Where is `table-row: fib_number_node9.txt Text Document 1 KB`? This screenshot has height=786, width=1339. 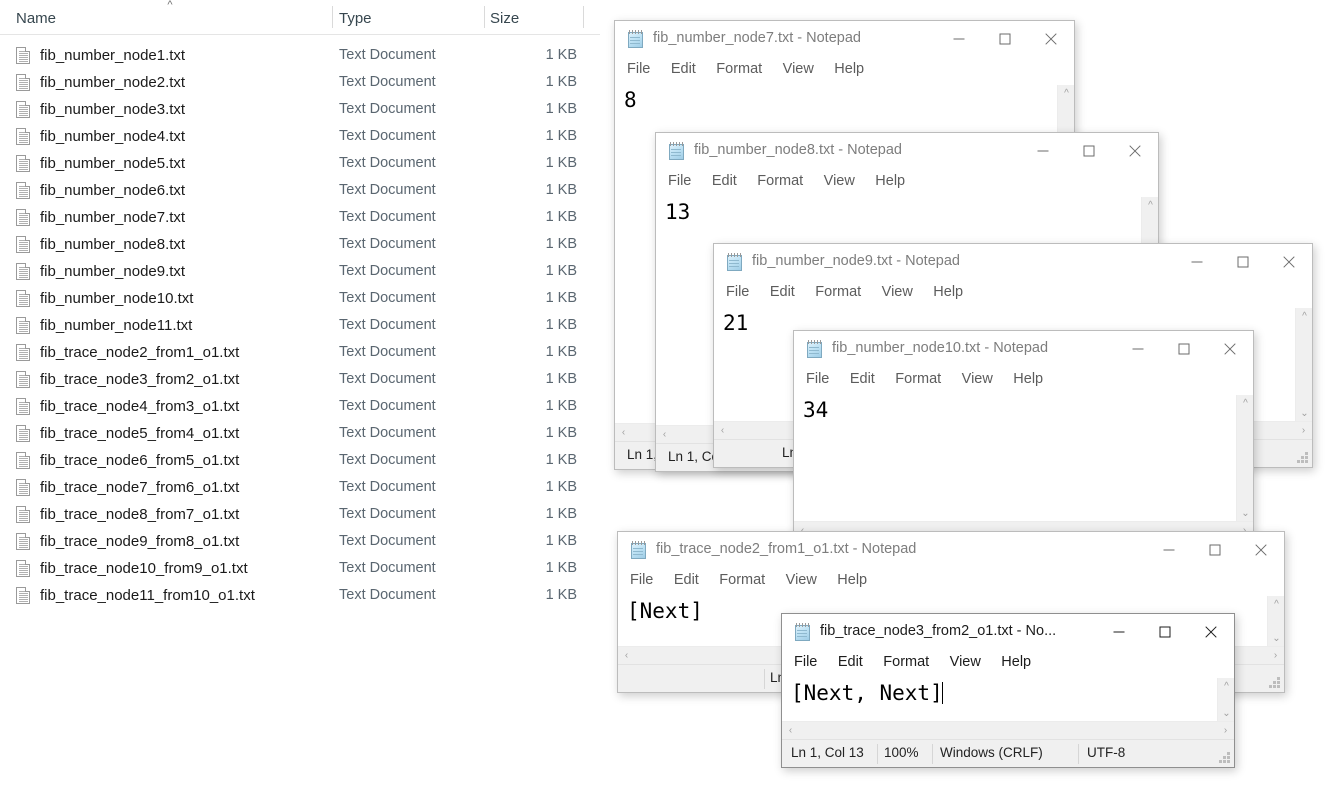 table-row: fib_number_node9.txt Text Document 1 KB is located at coordinates (300, 271).